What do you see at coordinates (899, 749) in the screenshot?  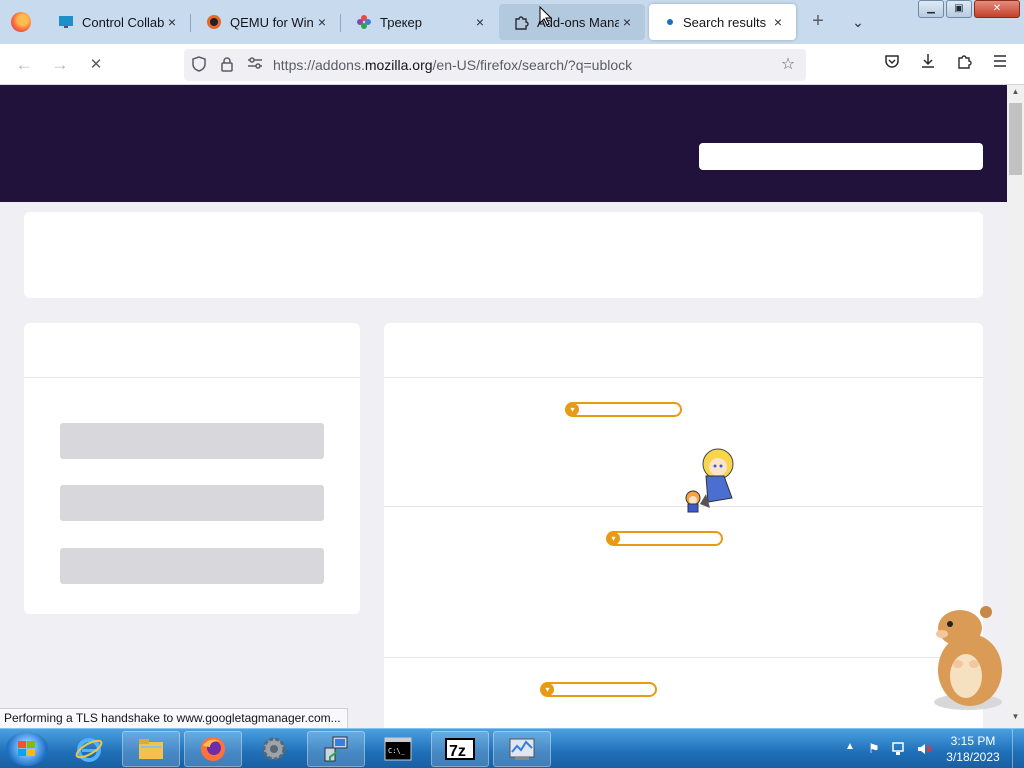 I see `network-icon` at bounding box center [899, 749].